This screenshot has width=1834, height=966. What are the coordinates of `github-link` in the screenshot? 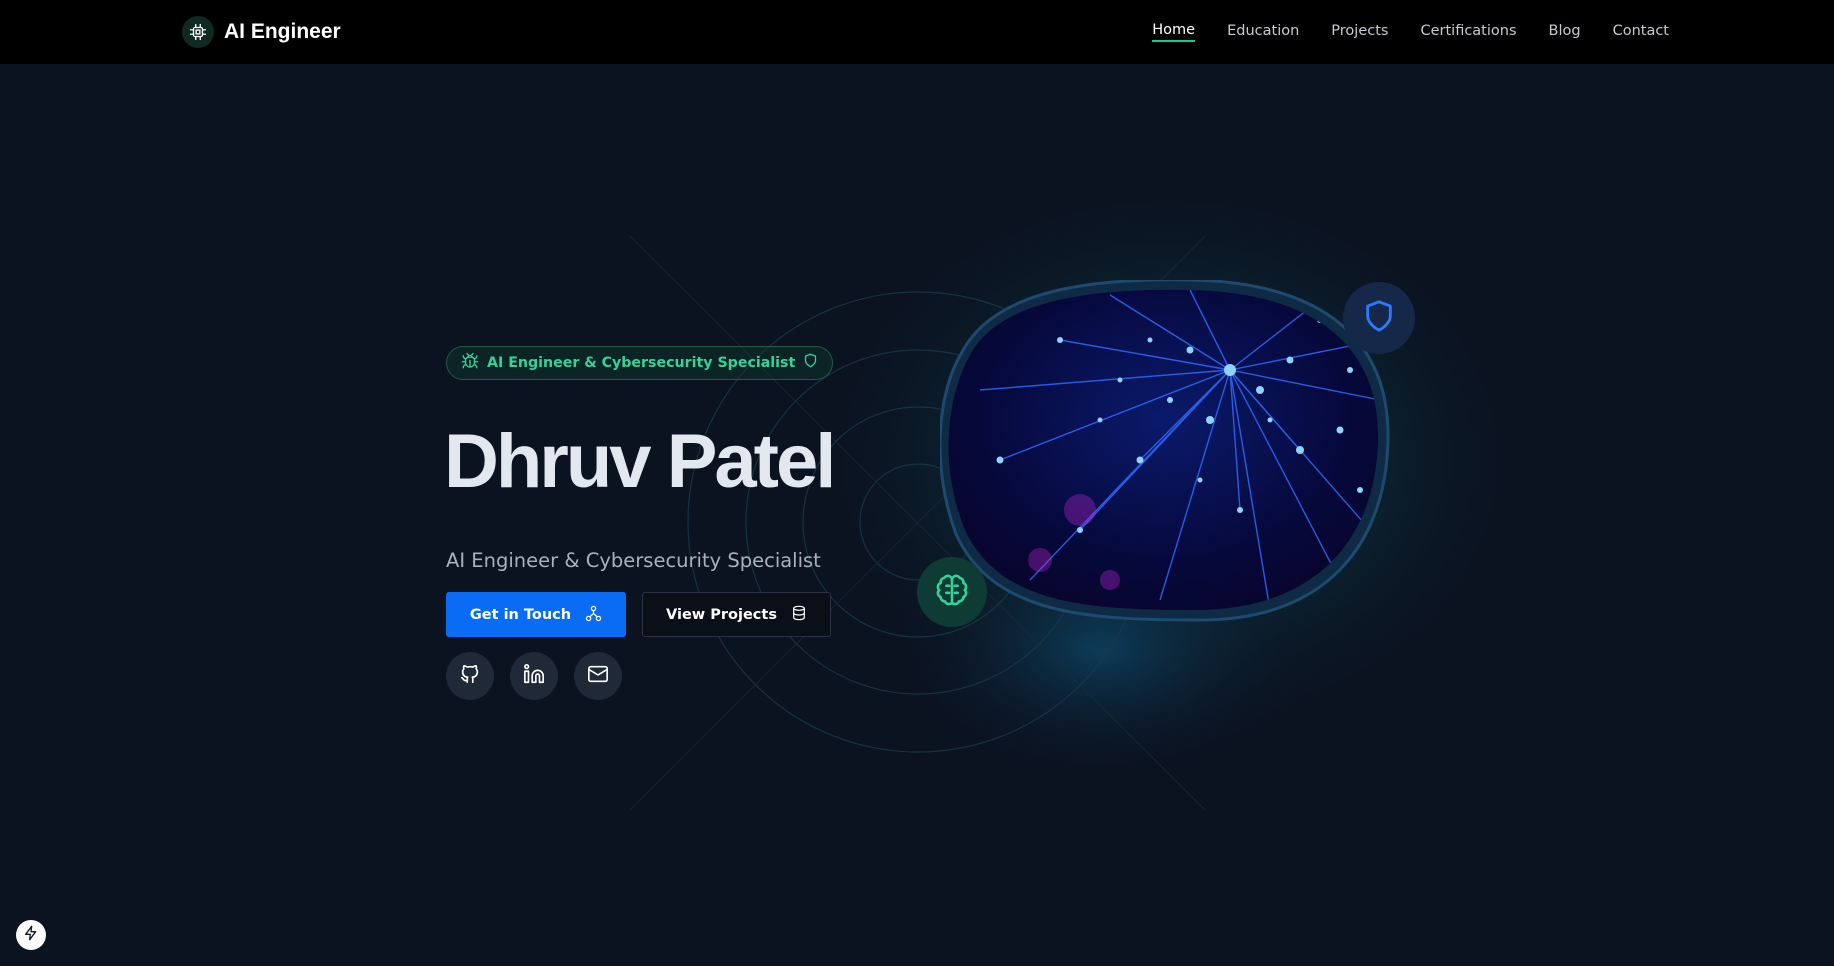 It's located at (470, 676).